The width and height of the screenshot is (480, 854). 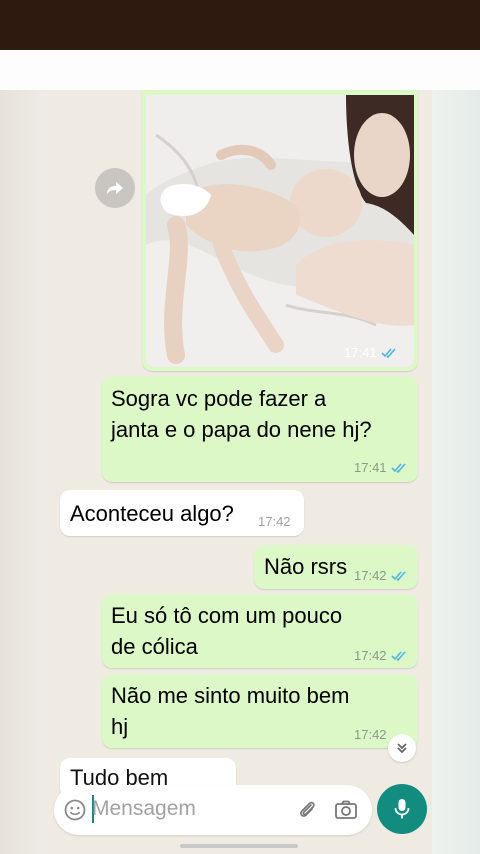 I want to click on message-time: 17:41, so click(x=370, y=467).